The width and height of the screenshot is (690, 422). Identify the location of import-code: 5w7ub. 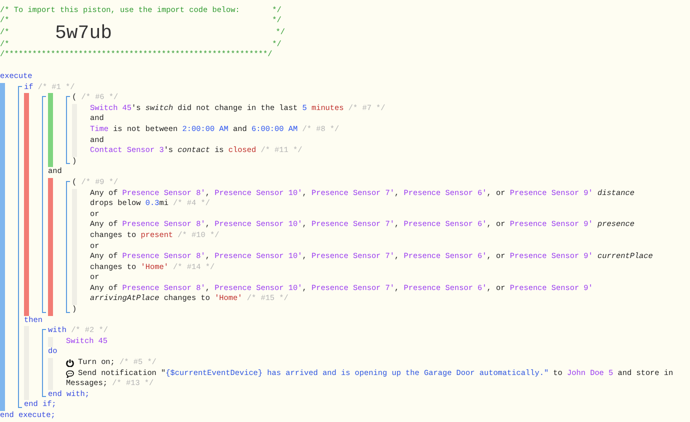
(83, 33).